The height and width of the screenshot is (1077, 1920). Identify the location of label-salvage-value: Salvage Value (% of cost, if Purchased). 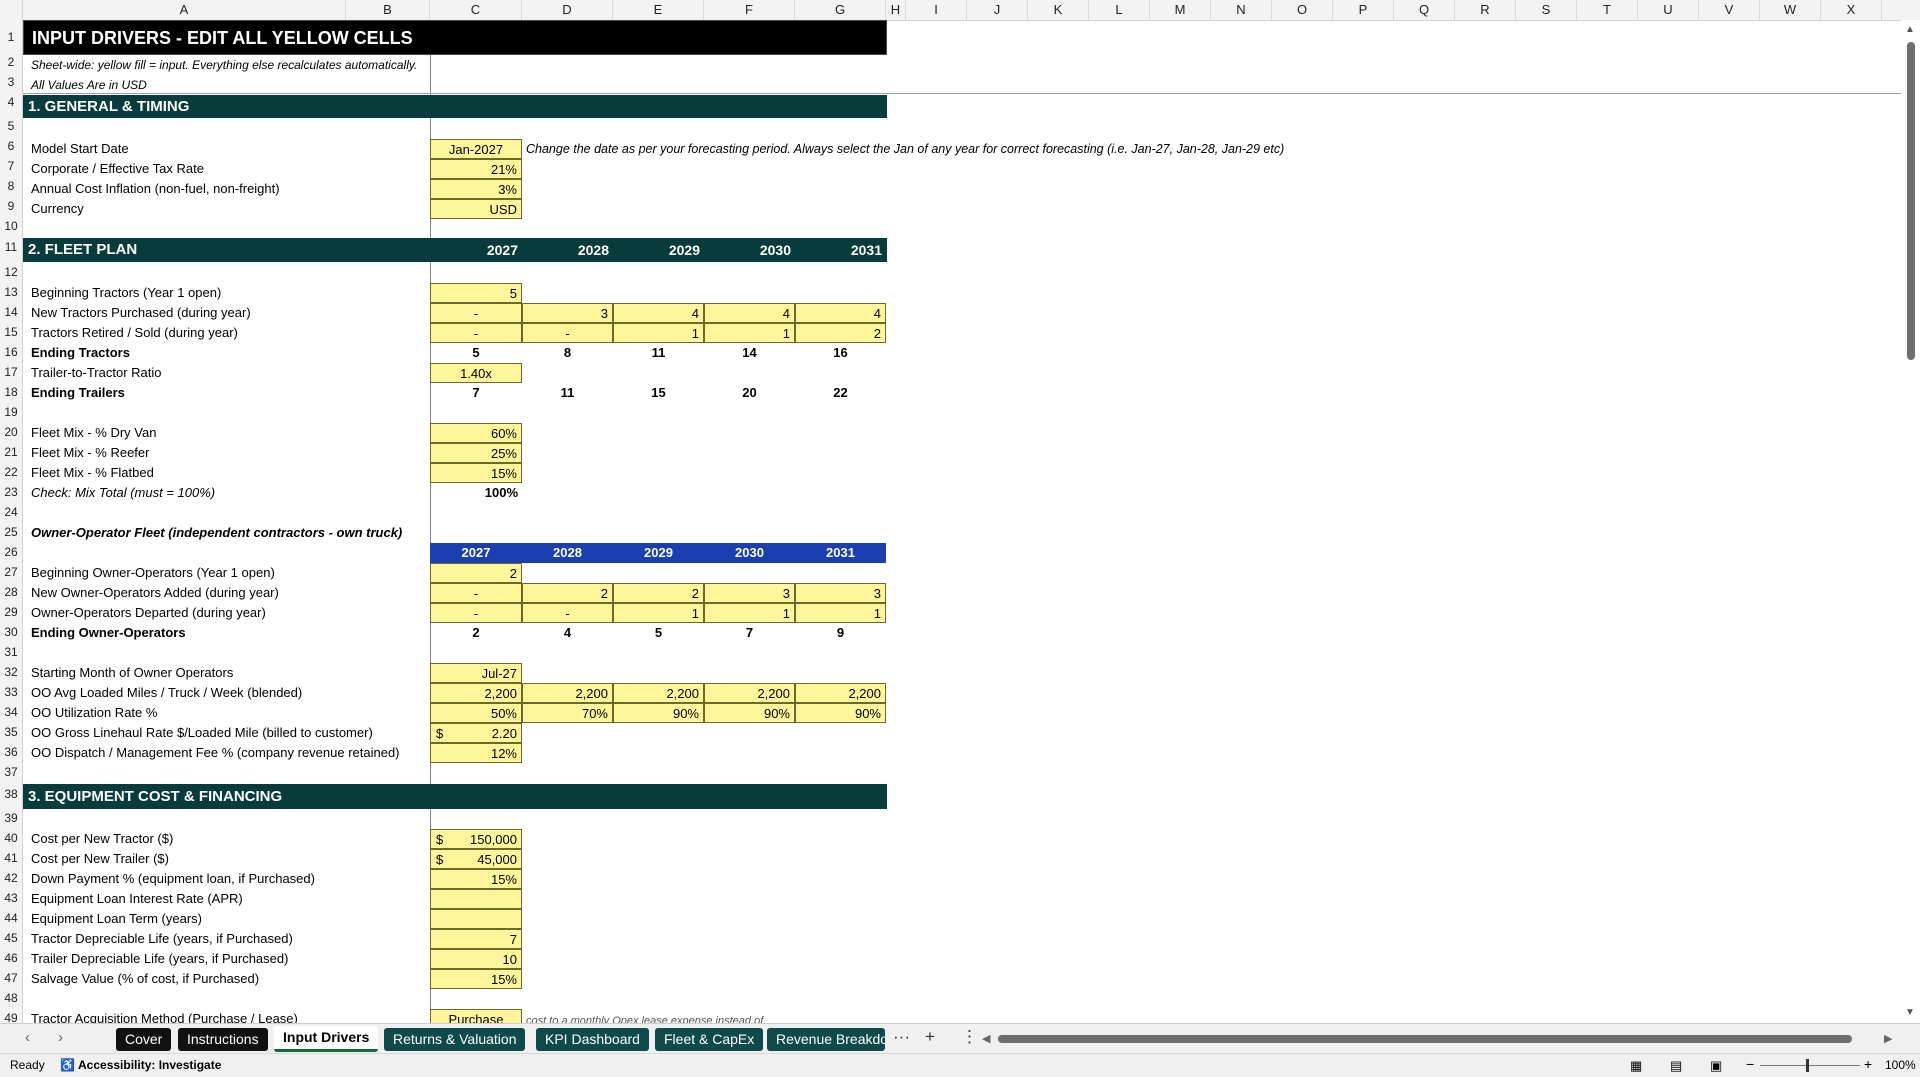
(145, 979).